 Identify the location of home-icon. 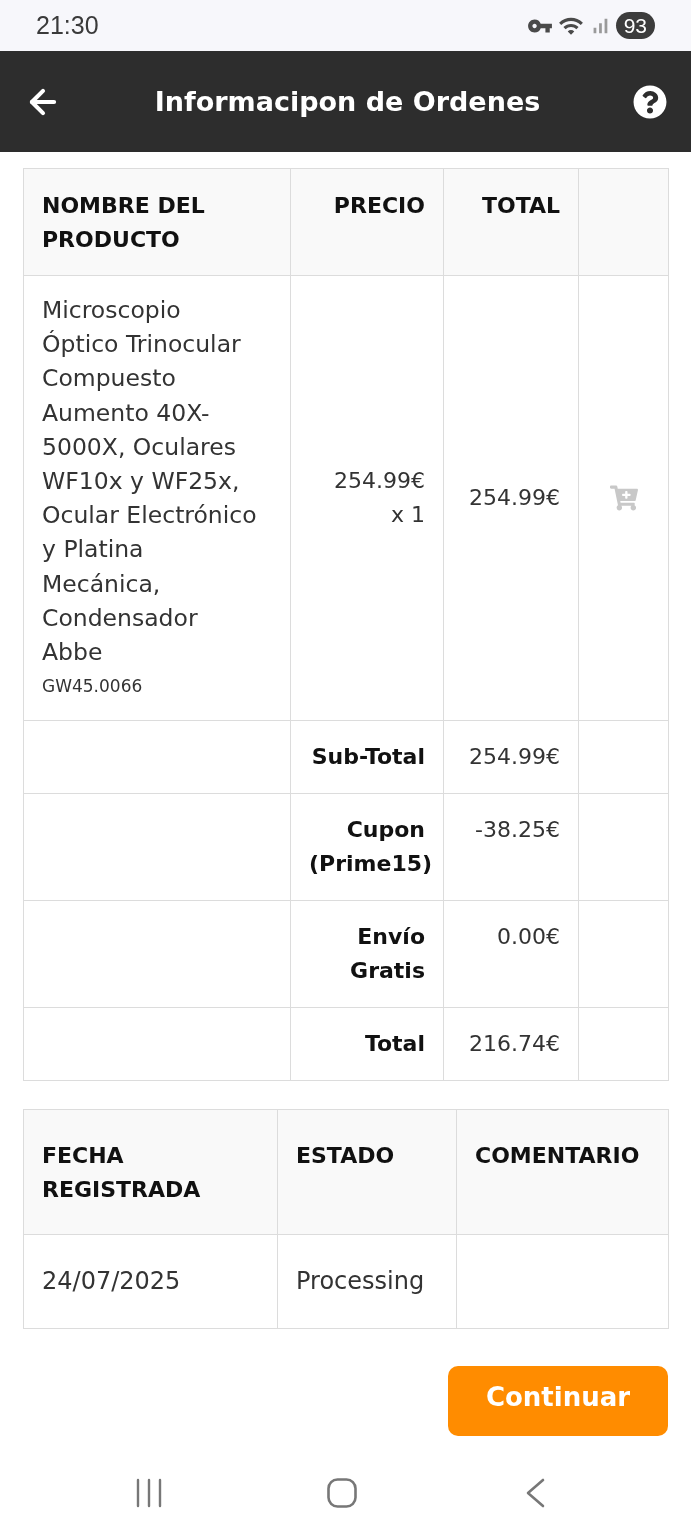
(341, 1492).